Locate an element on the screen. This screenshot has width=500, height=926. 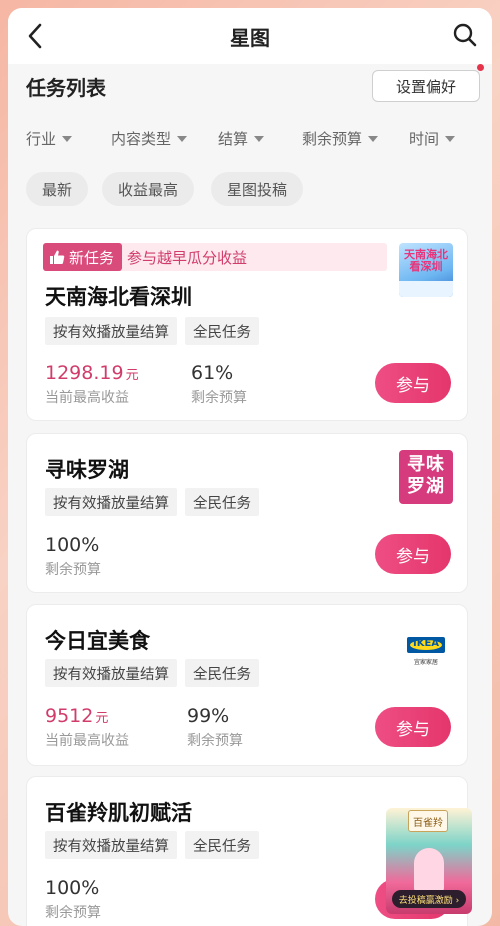
new-task-banner: 新任务 参与越早瓜分收益 is located at coordinates (215, 257).